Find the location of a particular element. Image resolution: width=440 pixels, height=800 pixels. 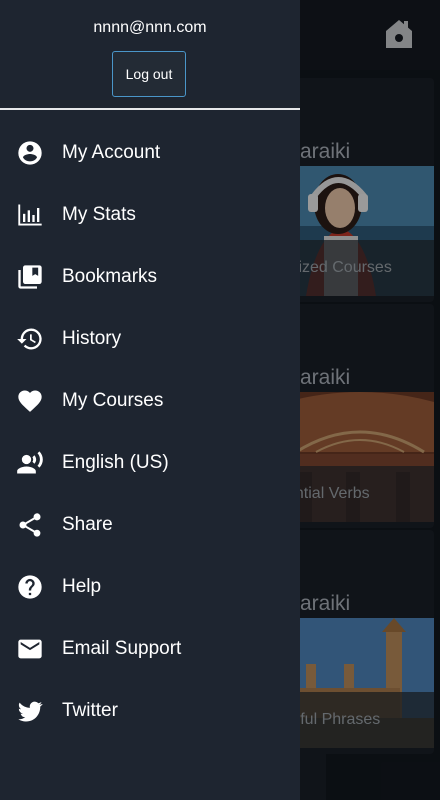

help-icon is located at coordinates (31, 587).